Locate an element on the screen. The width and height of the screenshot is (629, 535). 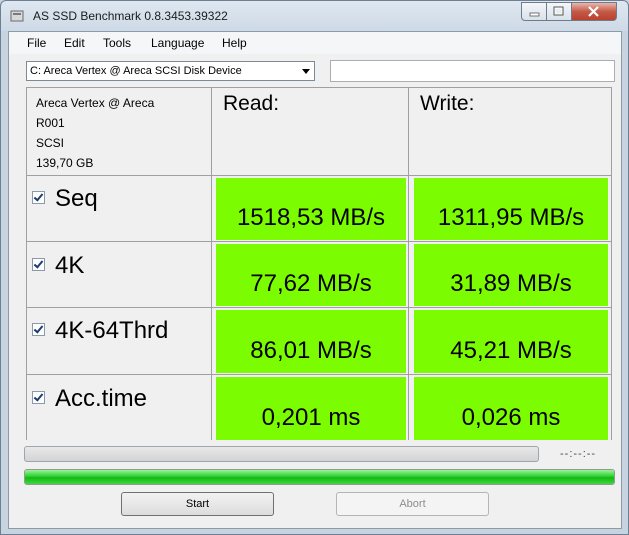
4k-64thrd-checkbox is located at coordinates (38, 329).